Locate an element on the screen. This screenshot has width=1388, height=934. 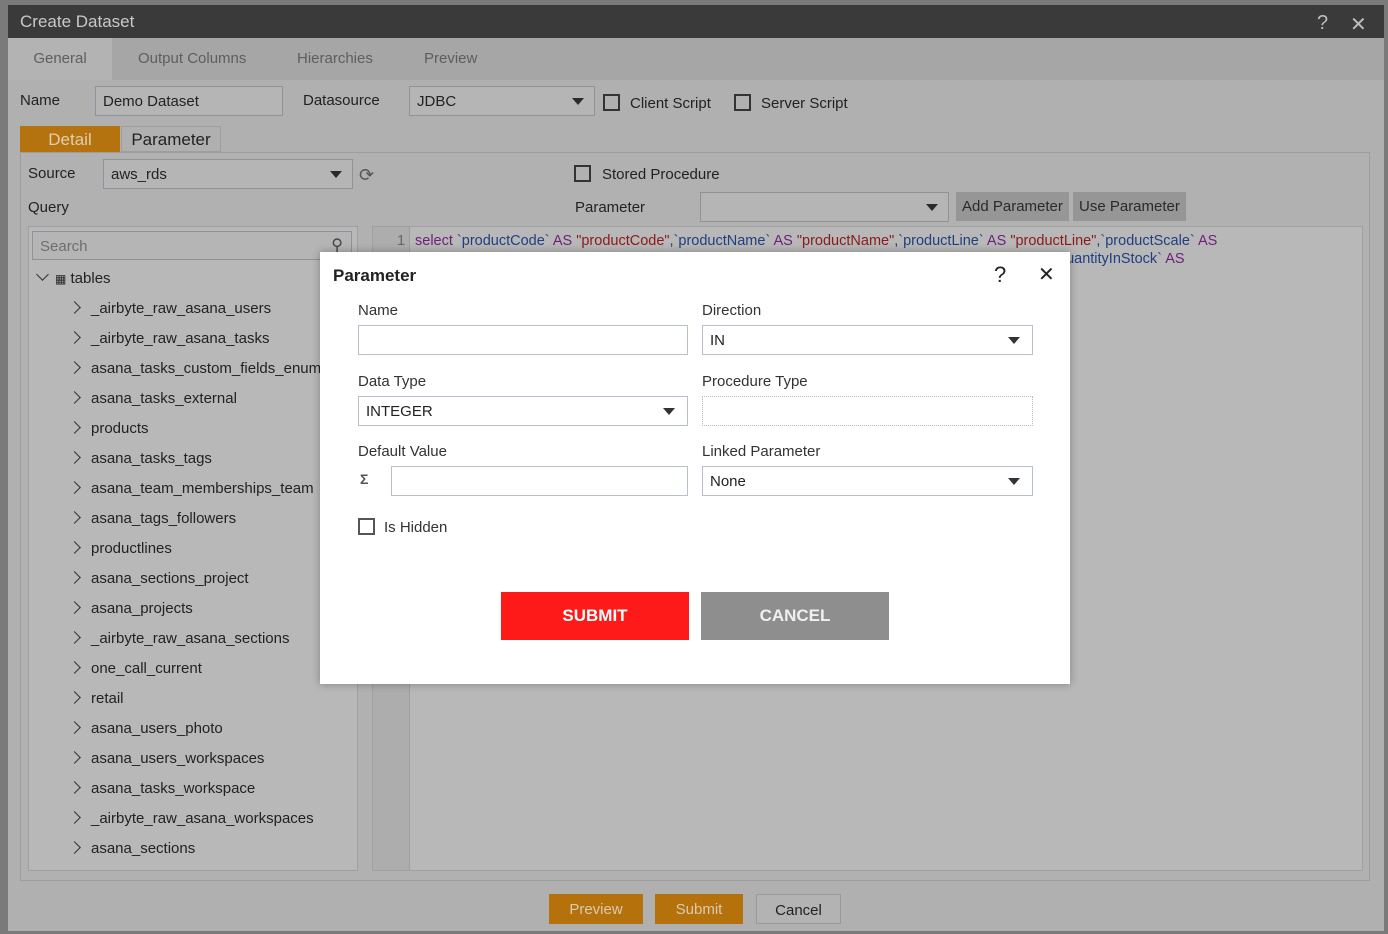
use-parameter-button: Use Parameter is located at coordinates (1129, 206).